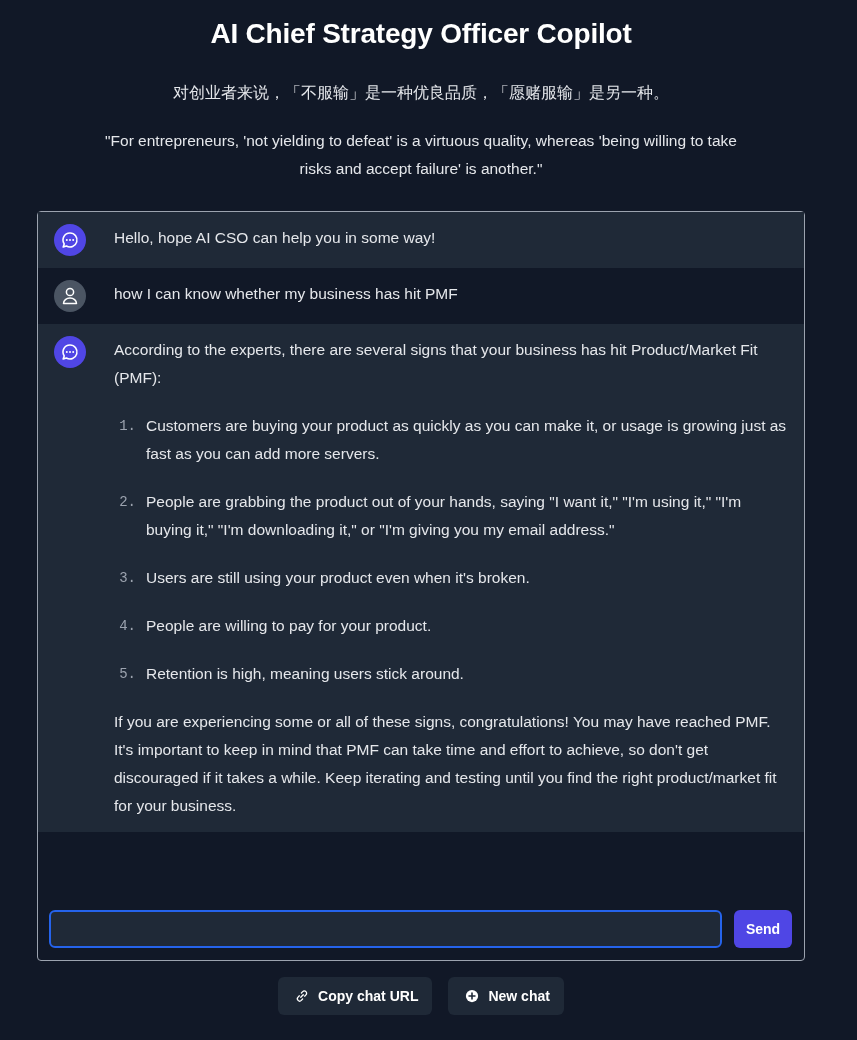 The width and height of the screenshot is (857, 1040). Describe the element at coordinates (127, 426) in the screenshot. I see `list-number: 1.` at that location.